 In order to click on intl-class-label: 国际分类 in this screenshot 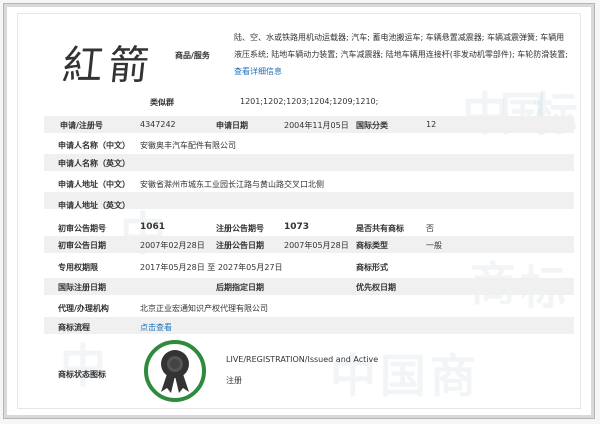, I will do `click(372, 125)`.